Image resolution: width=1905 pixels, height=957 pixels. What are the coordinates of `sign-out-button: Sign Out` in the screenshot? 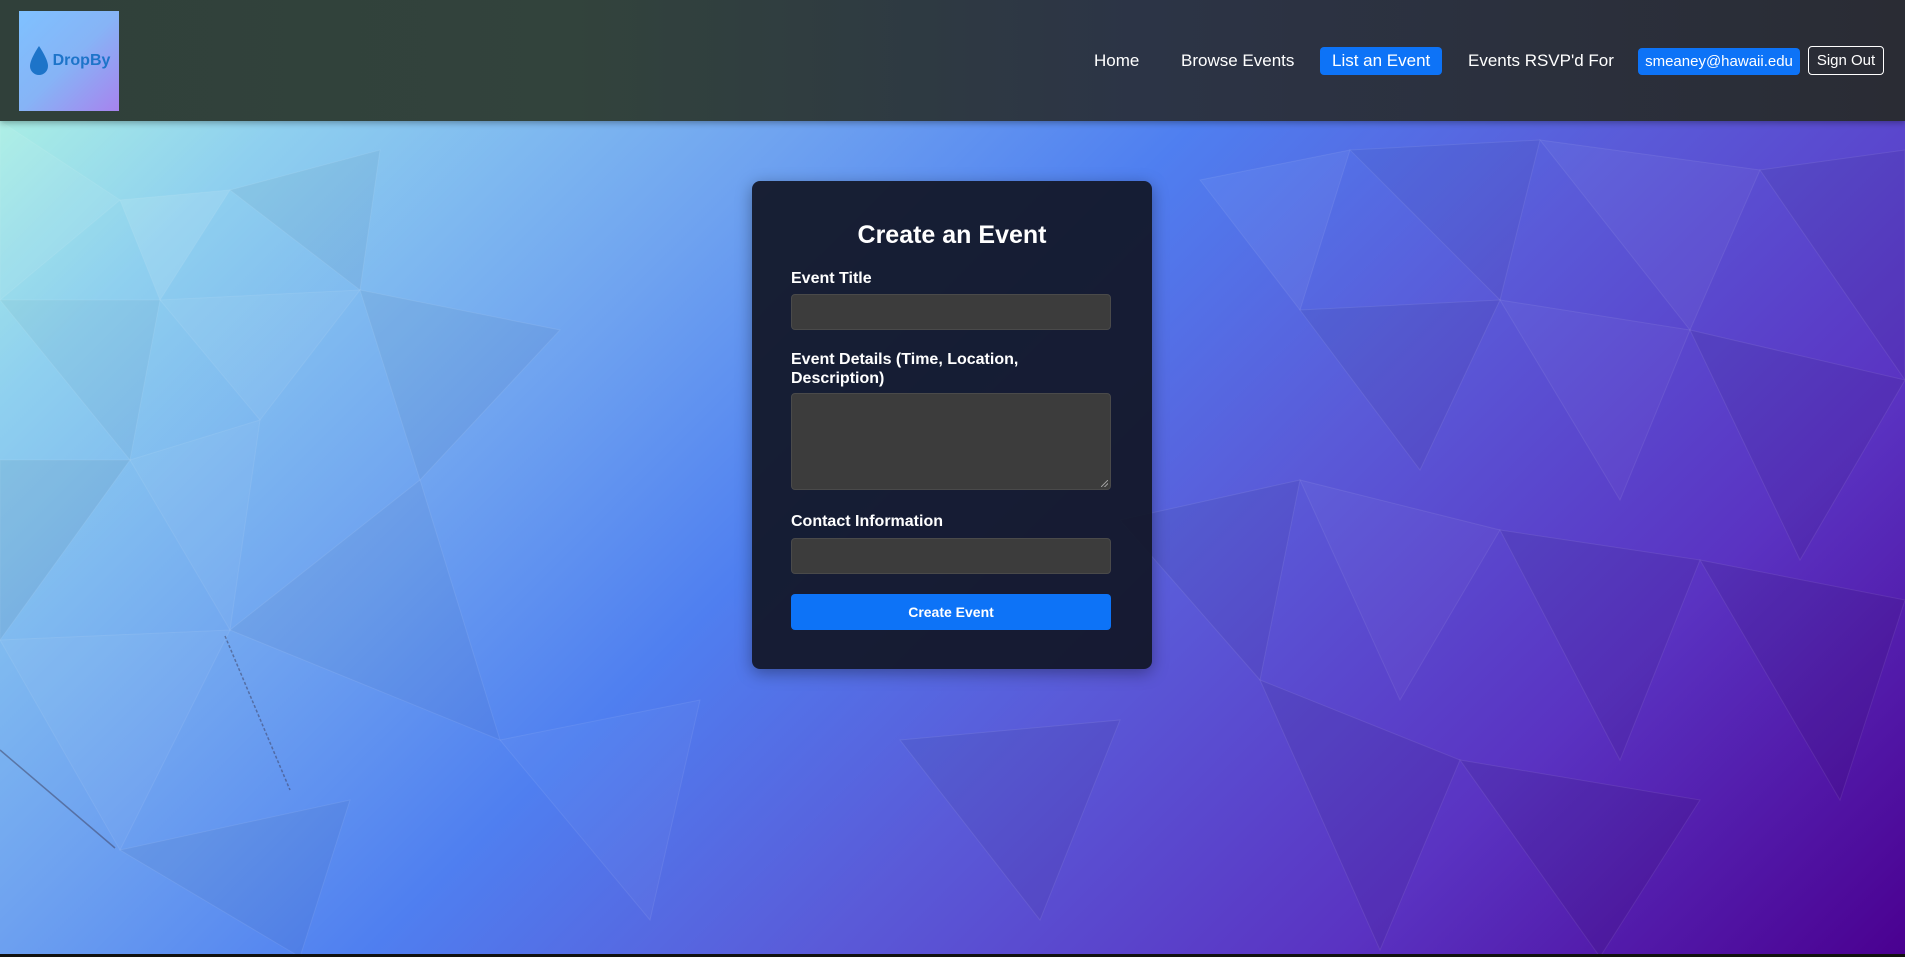 It's located at (1846, 60).